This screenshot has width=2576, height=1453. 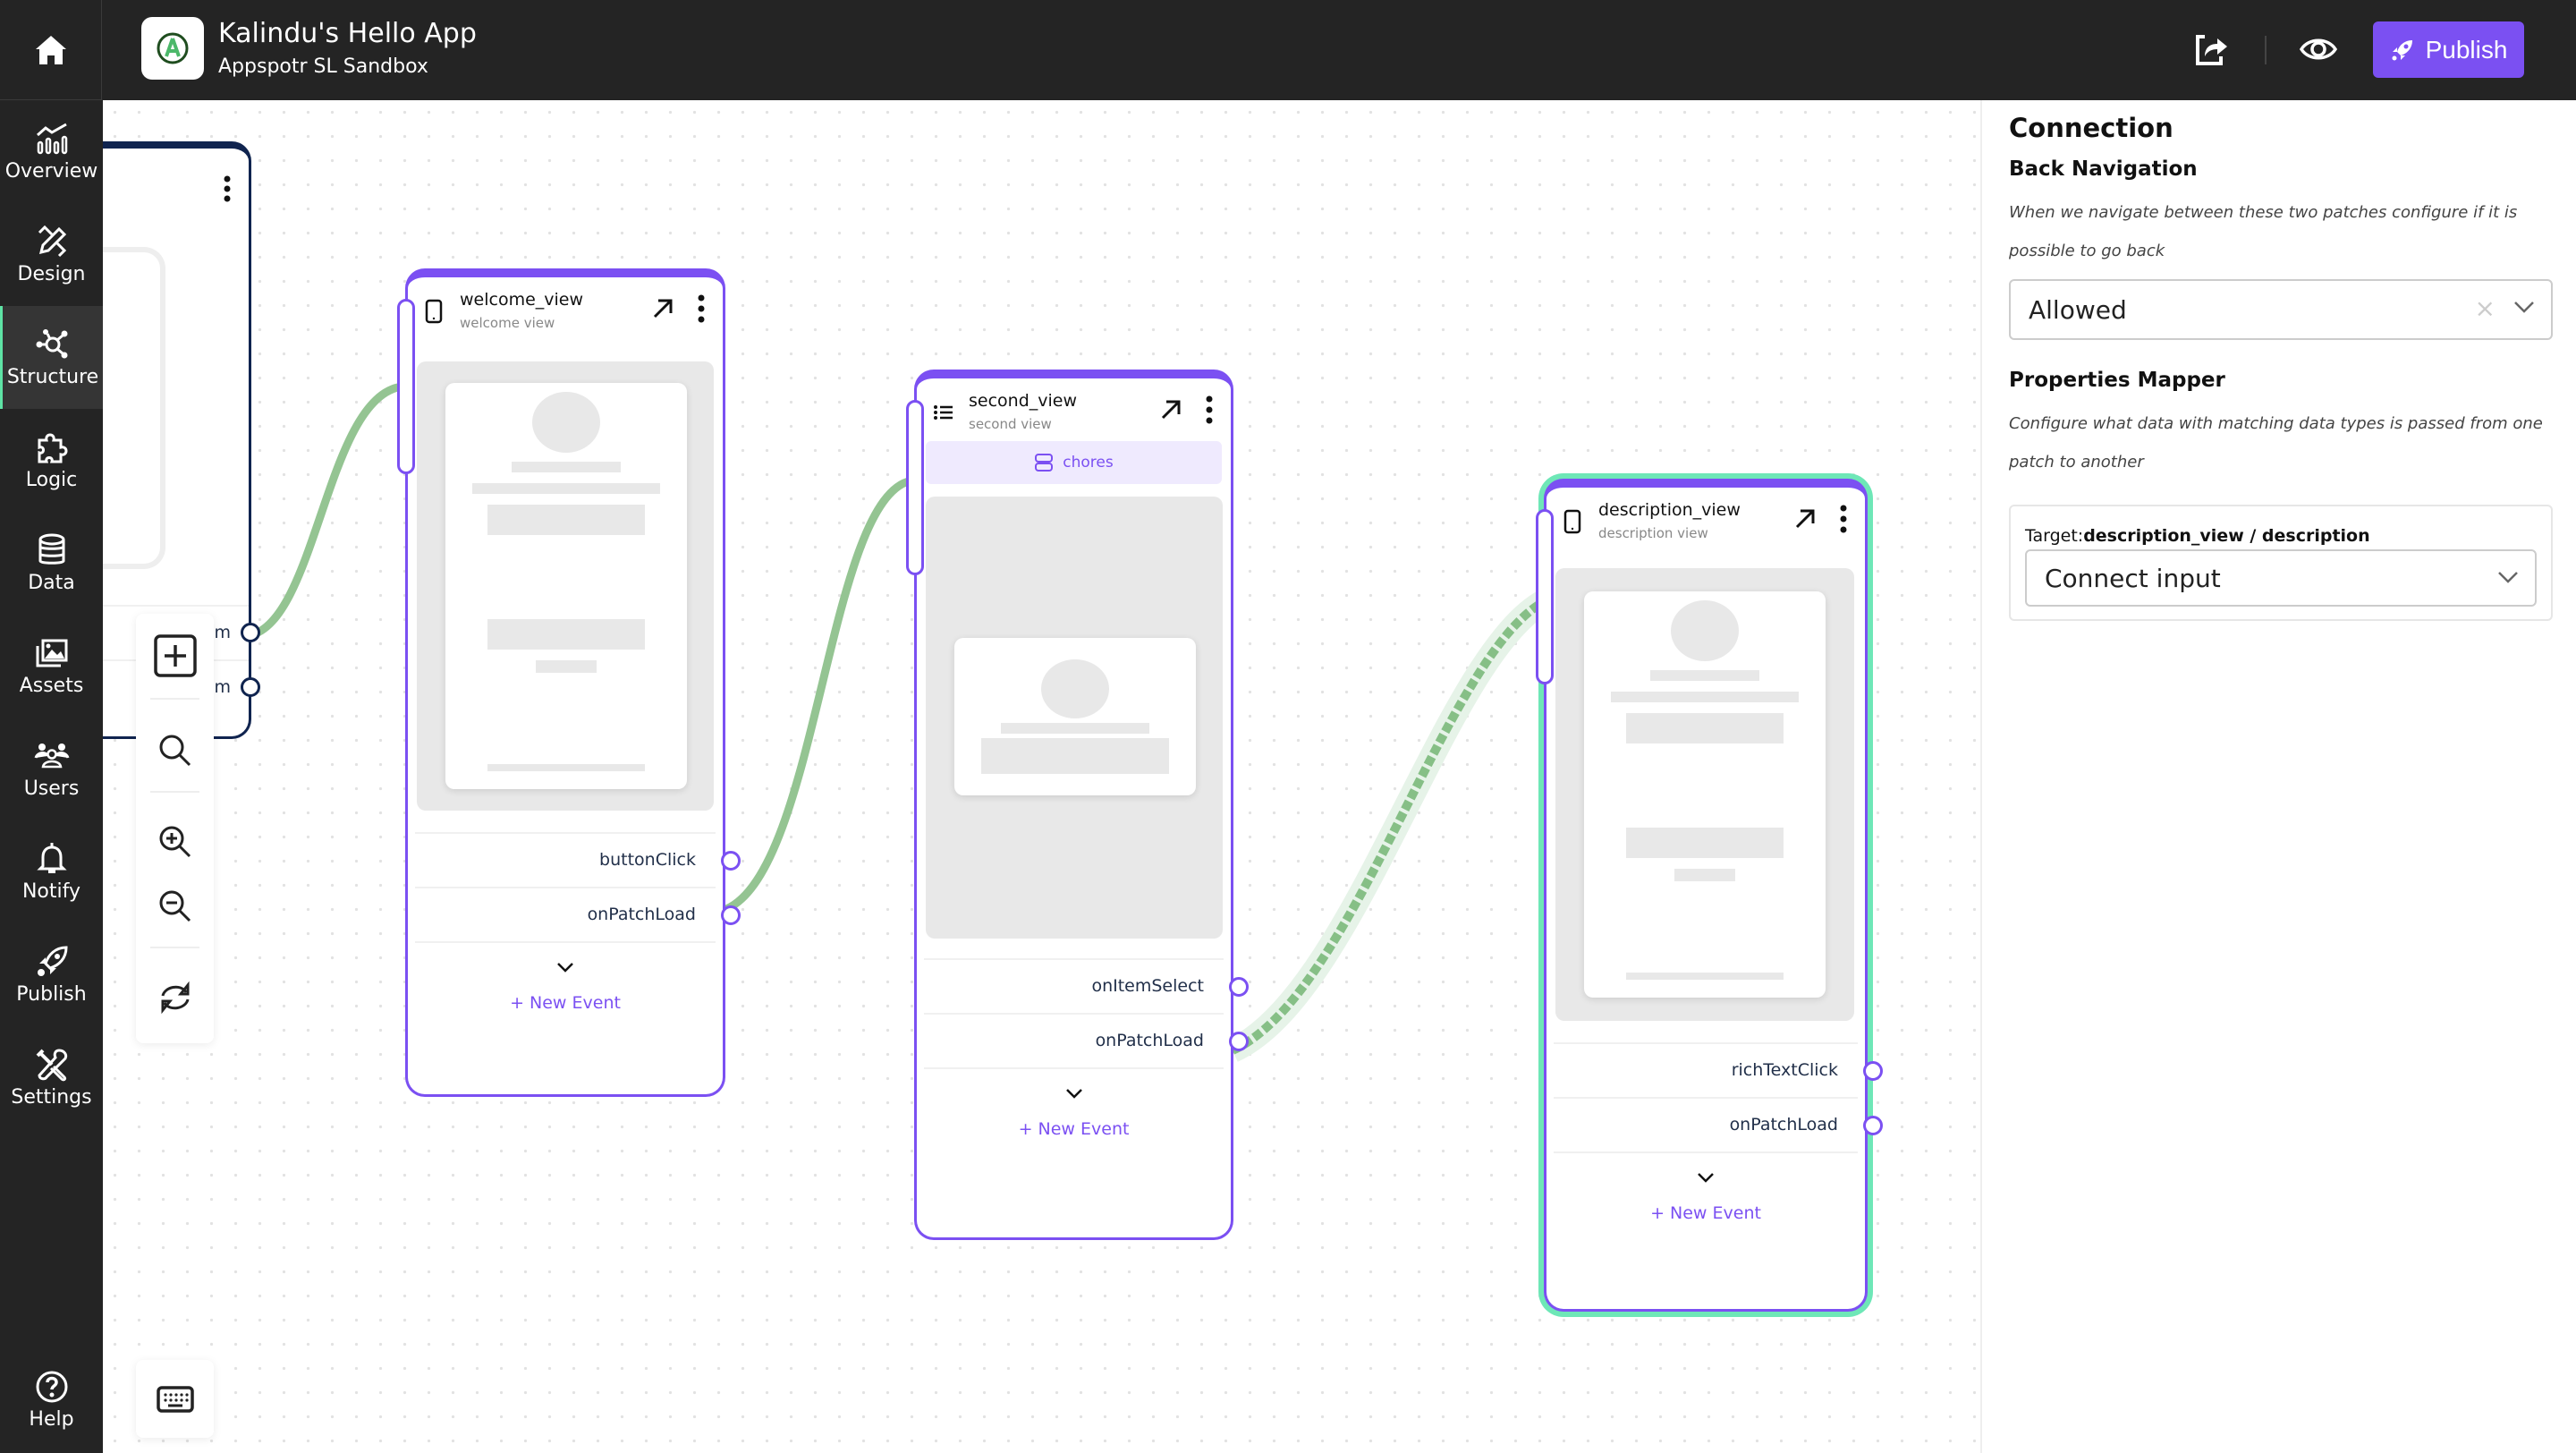 What do you see at coordinates (51, 788) in the screenshot?
I see `sidebar-item-label: Users` at bounding box center [51, 788].